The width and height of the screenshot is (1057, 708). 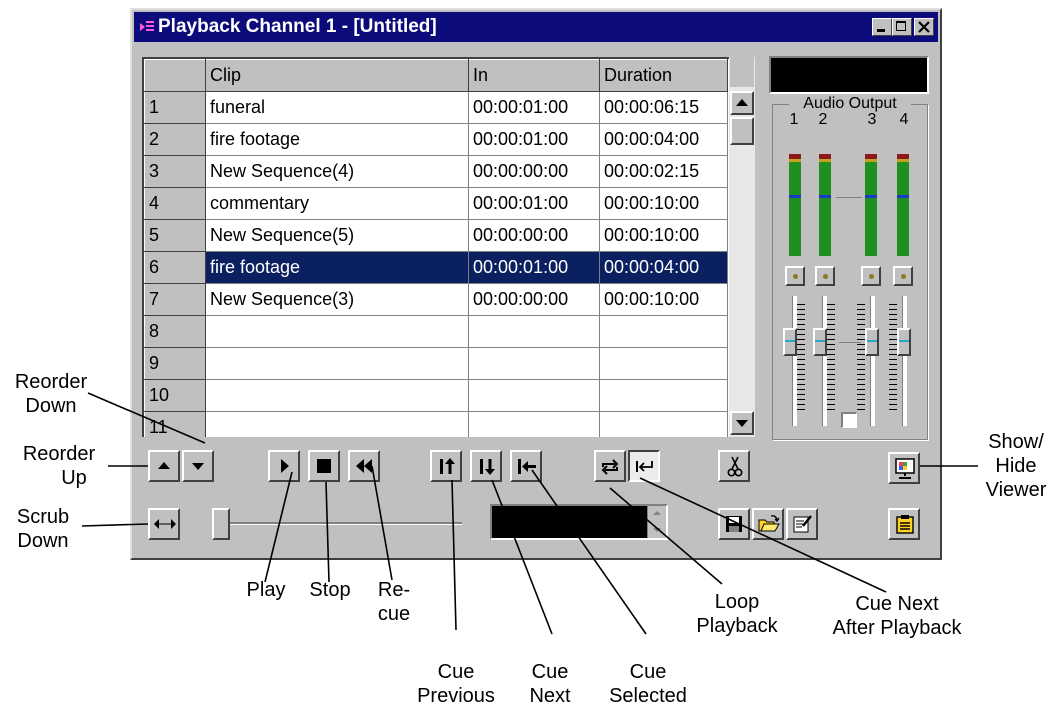 What do you see at coordinates (51, 394) in the screenshot?
I see `callout-reorder-down: Reorder Down` at bounding box center [51, 394].